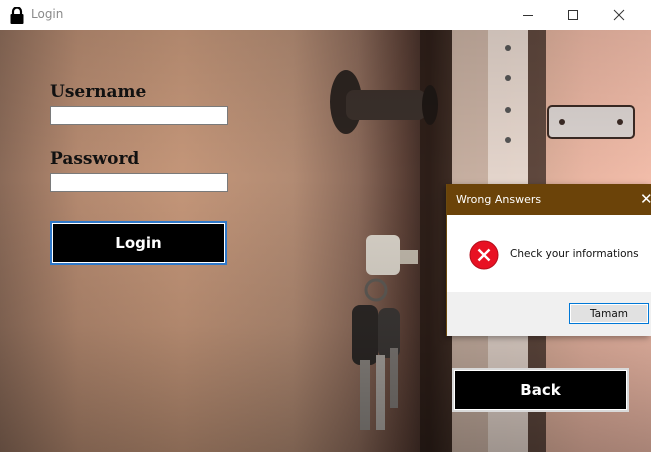 Image resolution: width=651 pixels, height=452 pixels. I want to click on password-label: Password, so click(95, 159).